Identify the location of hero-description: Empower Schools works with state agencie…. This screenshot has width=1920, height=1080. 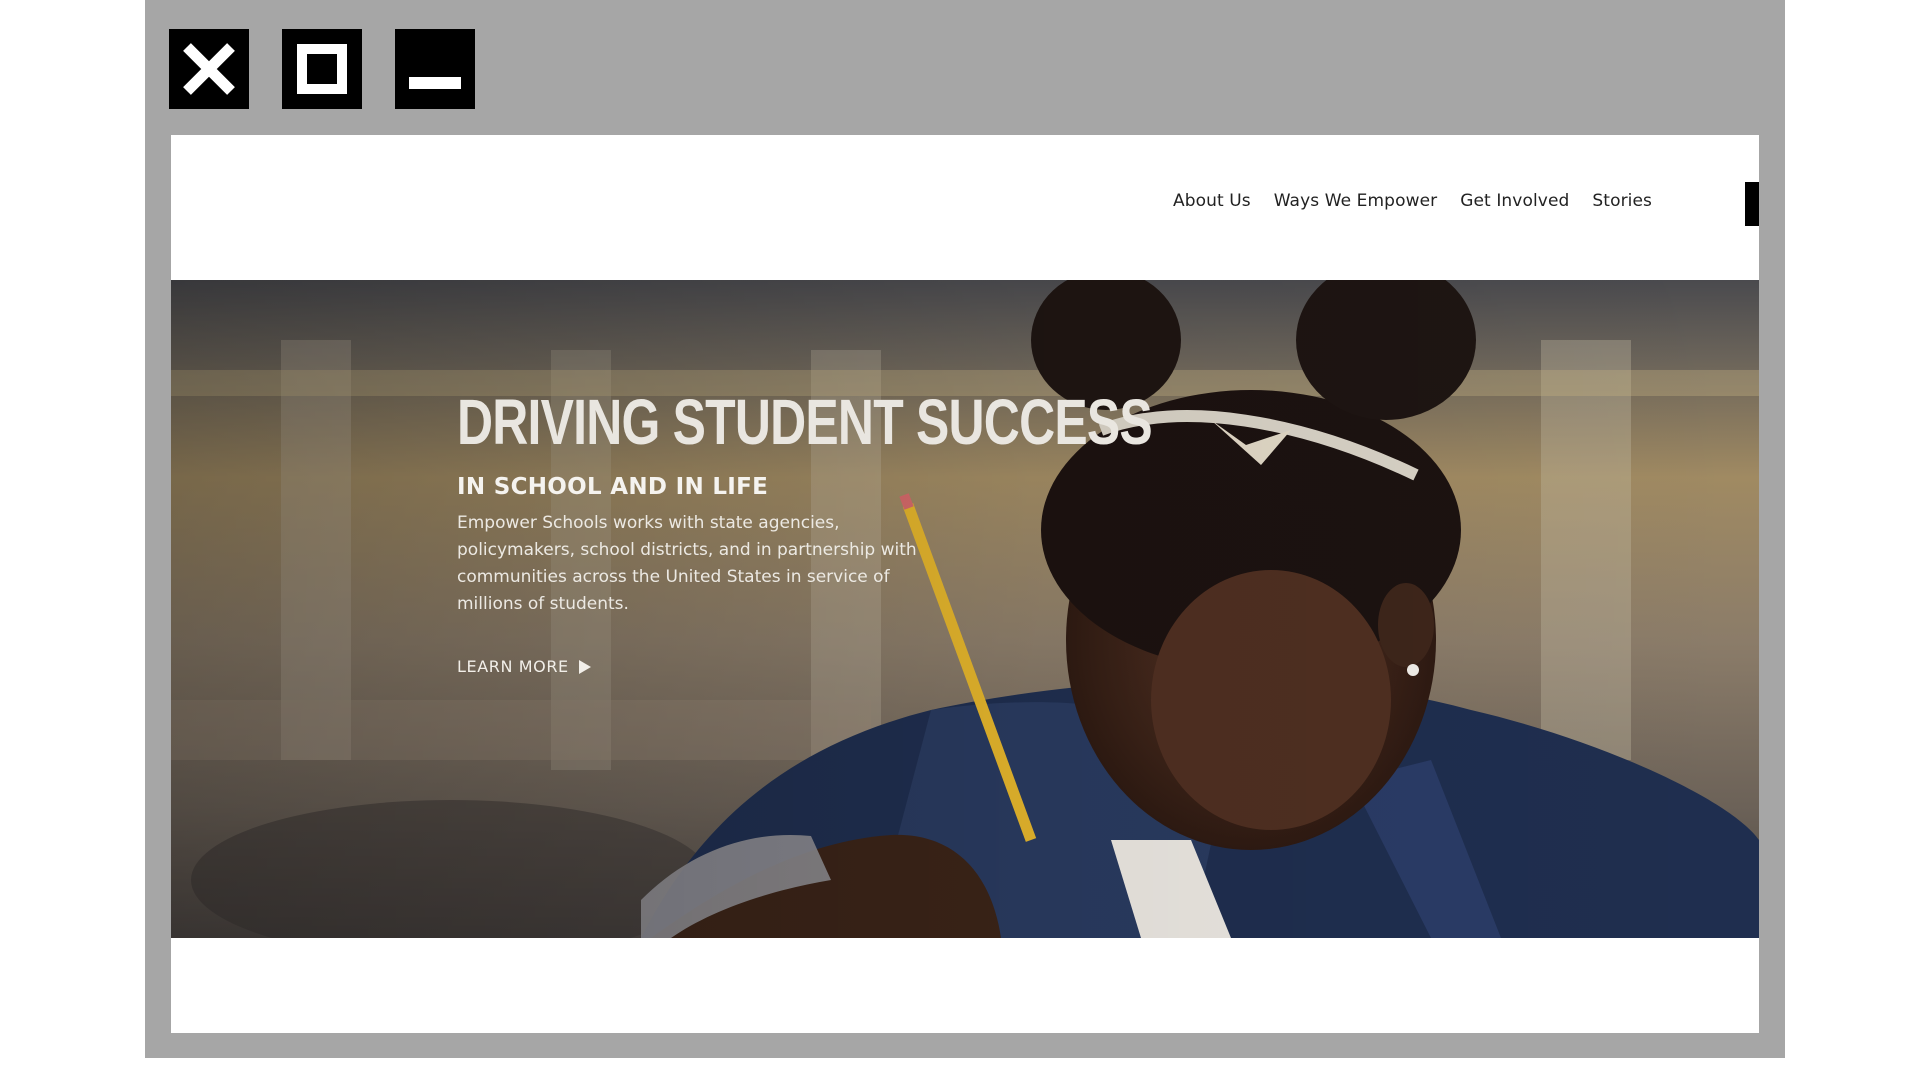
(687, 563).